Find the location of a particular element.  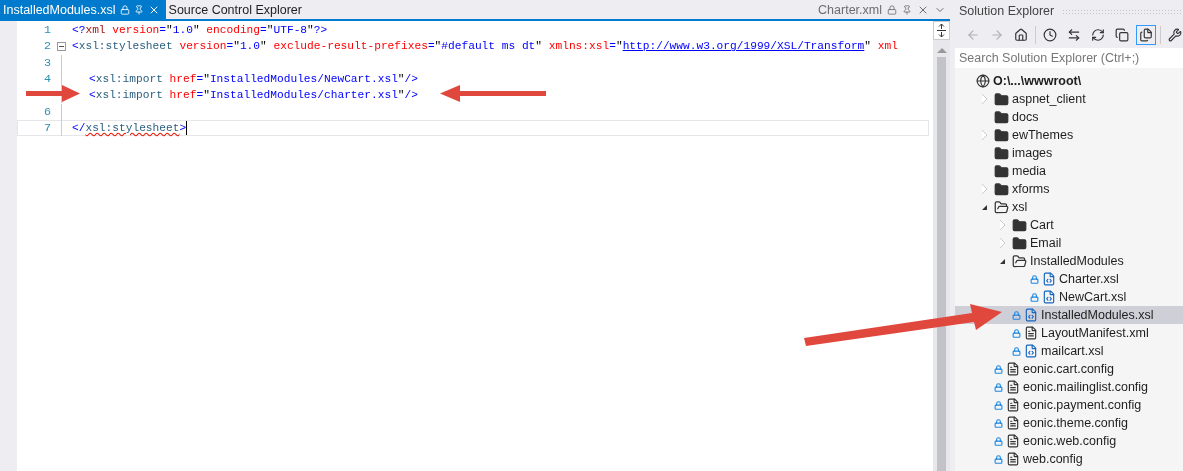

line-number: 4 is located at coordinates (47, 79).